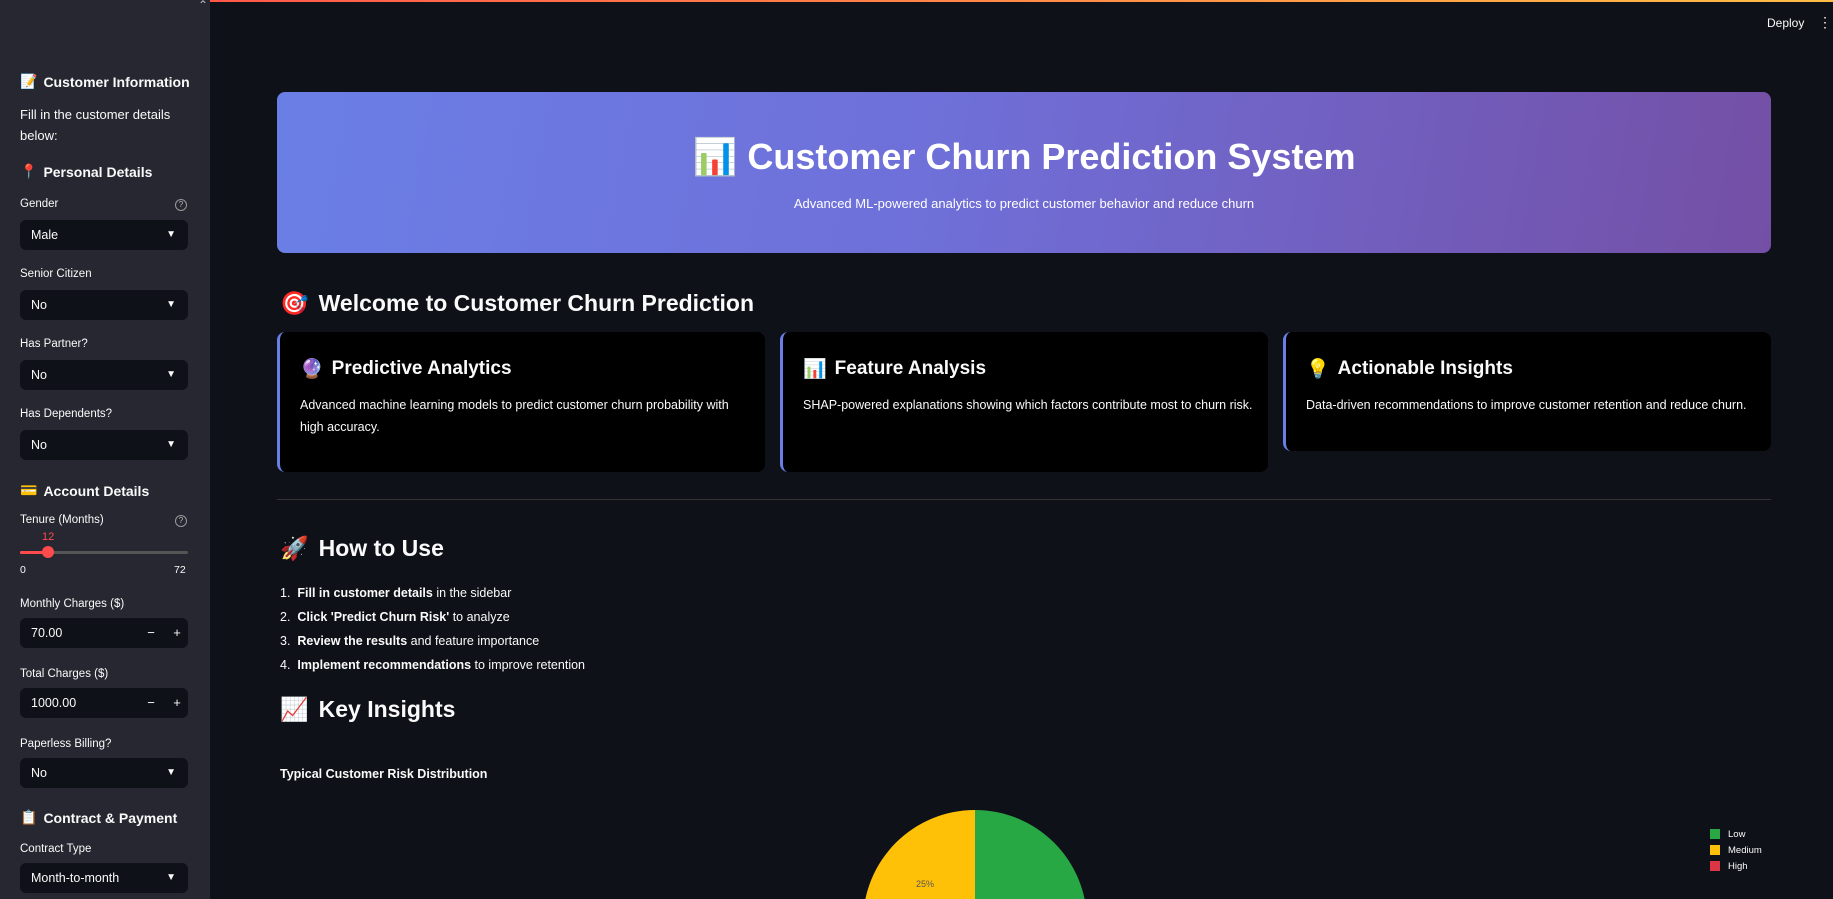  What do you see at coordinates (95, 125) in the screenshot?
I see `sidebar-intro: Fill in the customer details below:` at bounding box center [95, 125].